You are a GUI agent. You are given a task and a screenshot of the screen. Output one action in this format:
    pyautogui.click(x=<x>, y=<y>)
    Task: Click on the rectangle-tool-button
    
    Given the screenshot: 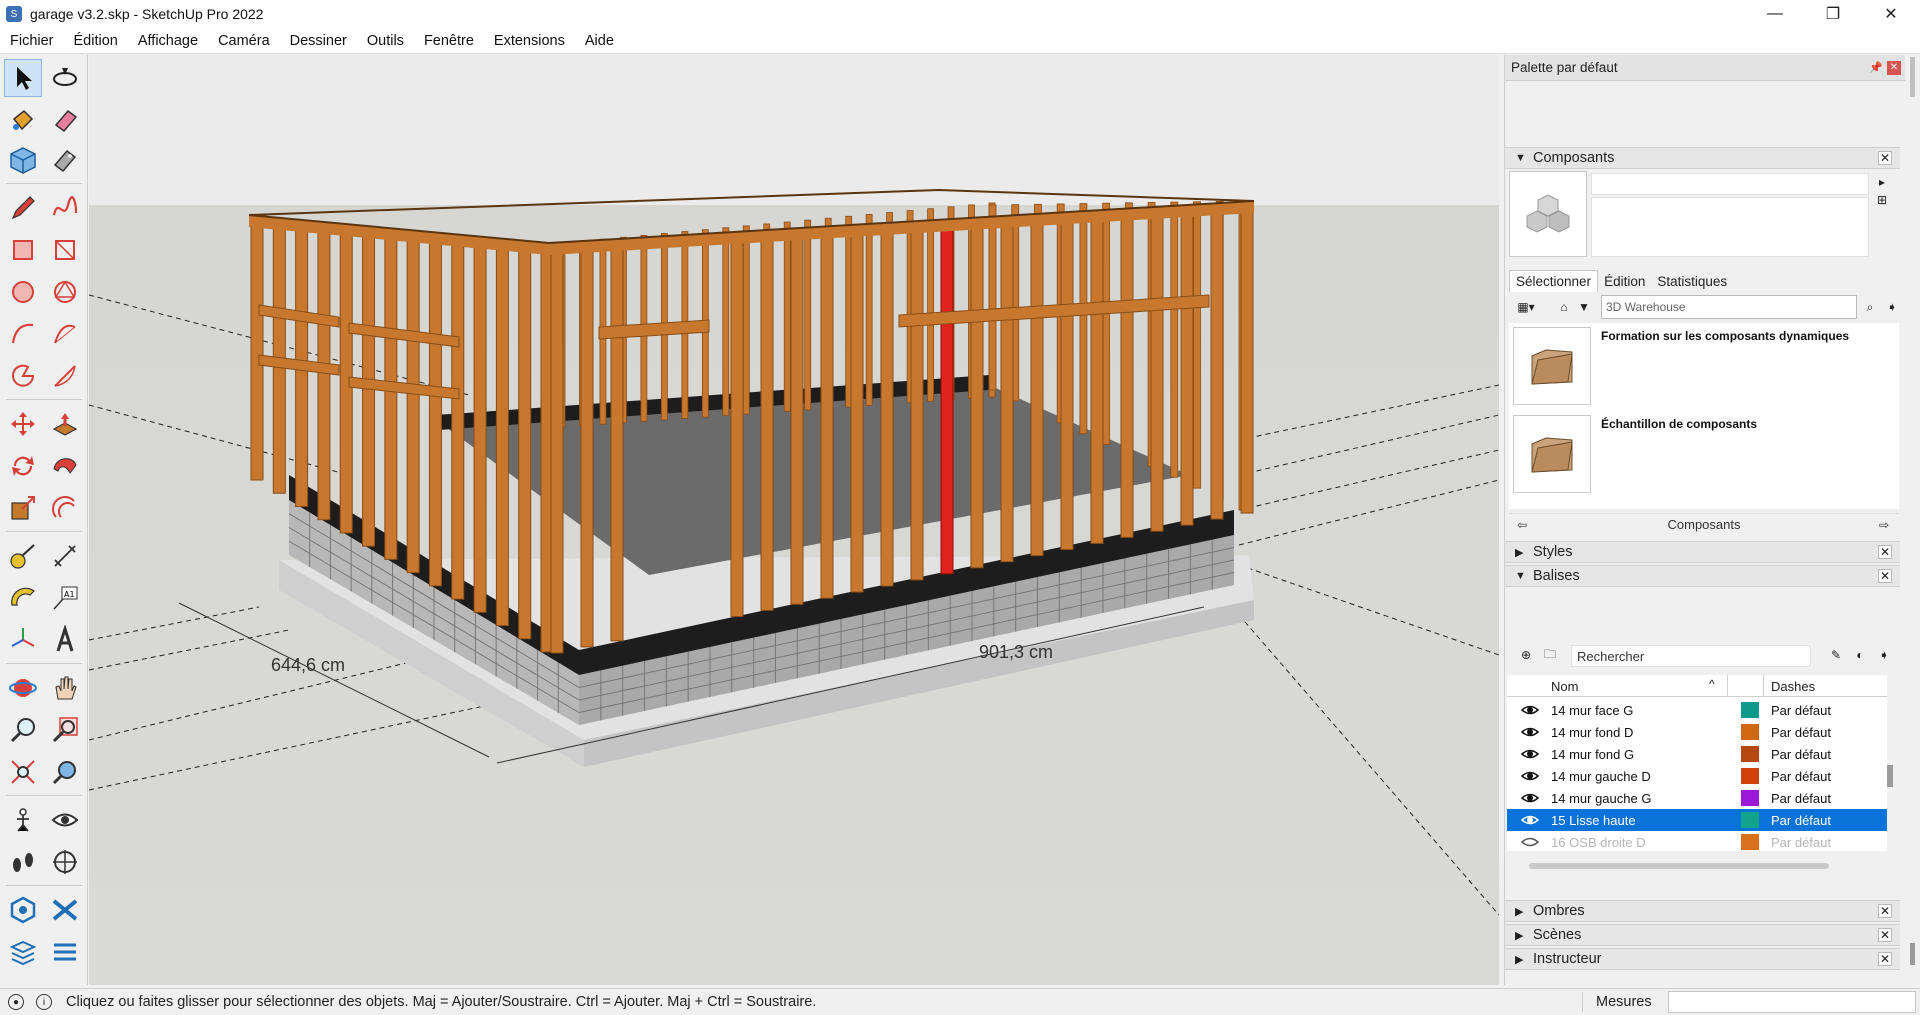 What is the action you would take?
    pyautogui.click(x=23, y=250)
    